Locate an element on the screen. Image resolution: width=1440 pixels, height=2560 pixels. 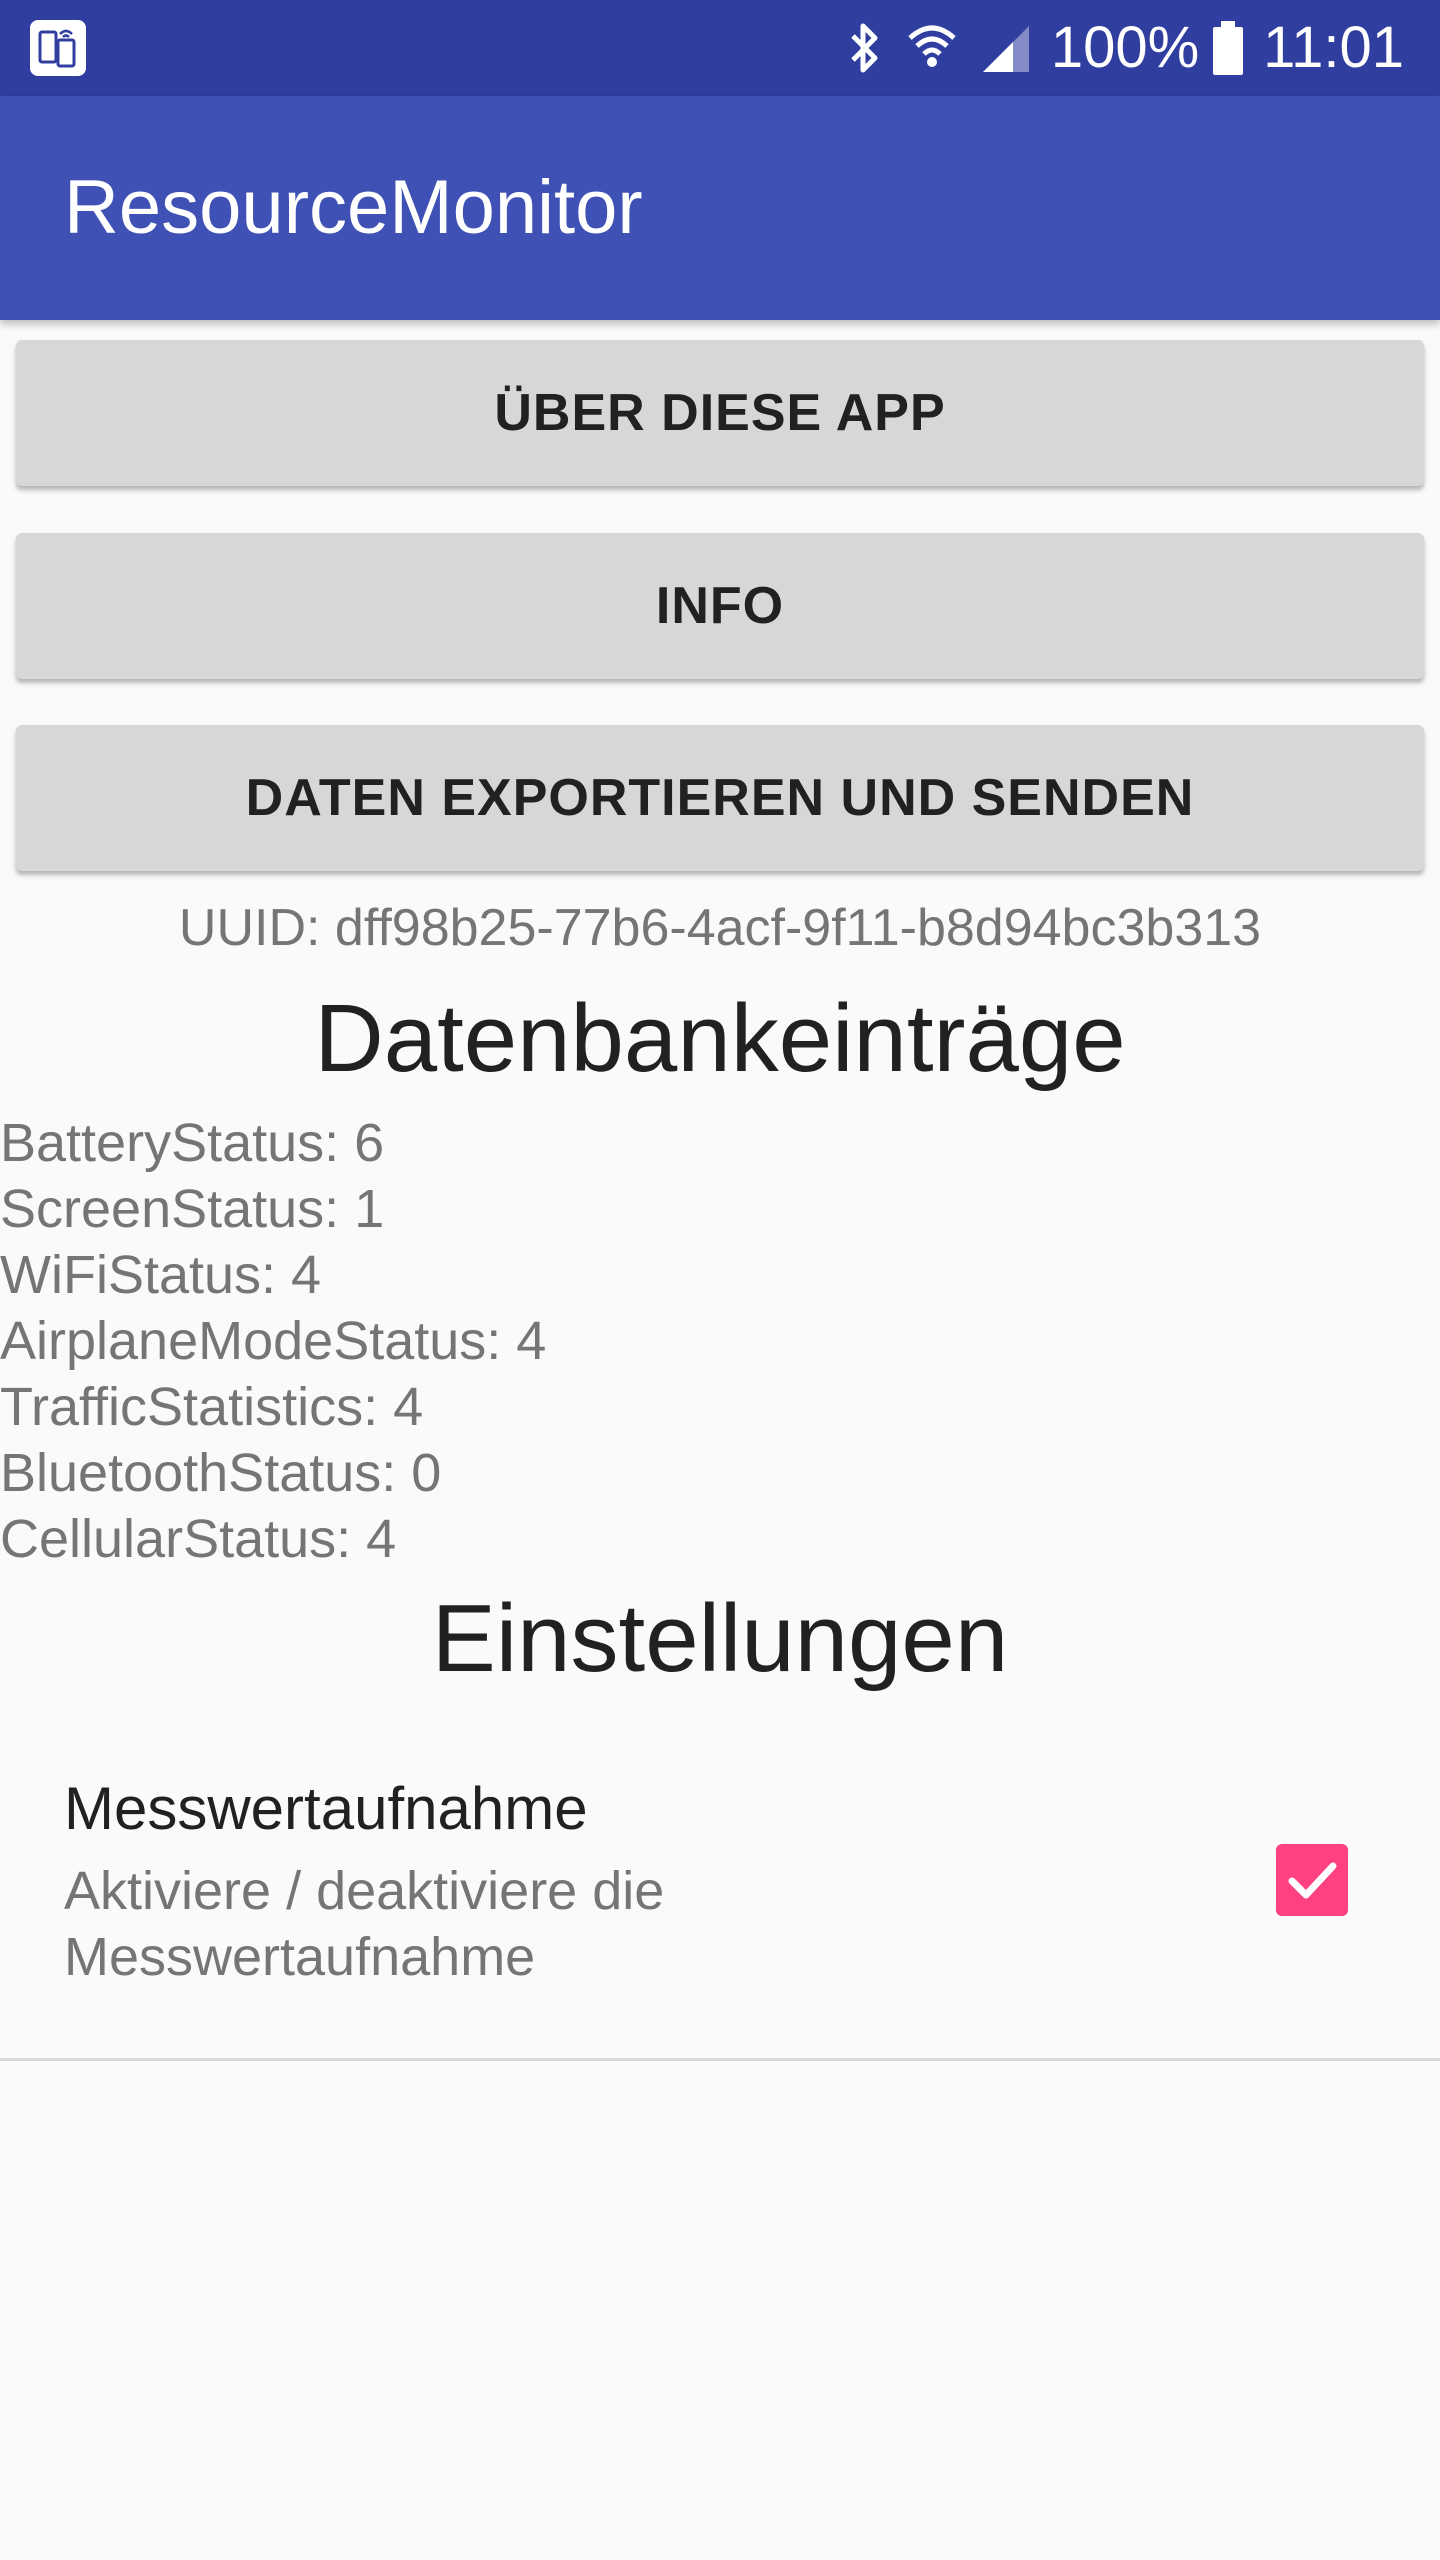
app-title: ResourceMonitor is located at coordinates (353, 207).